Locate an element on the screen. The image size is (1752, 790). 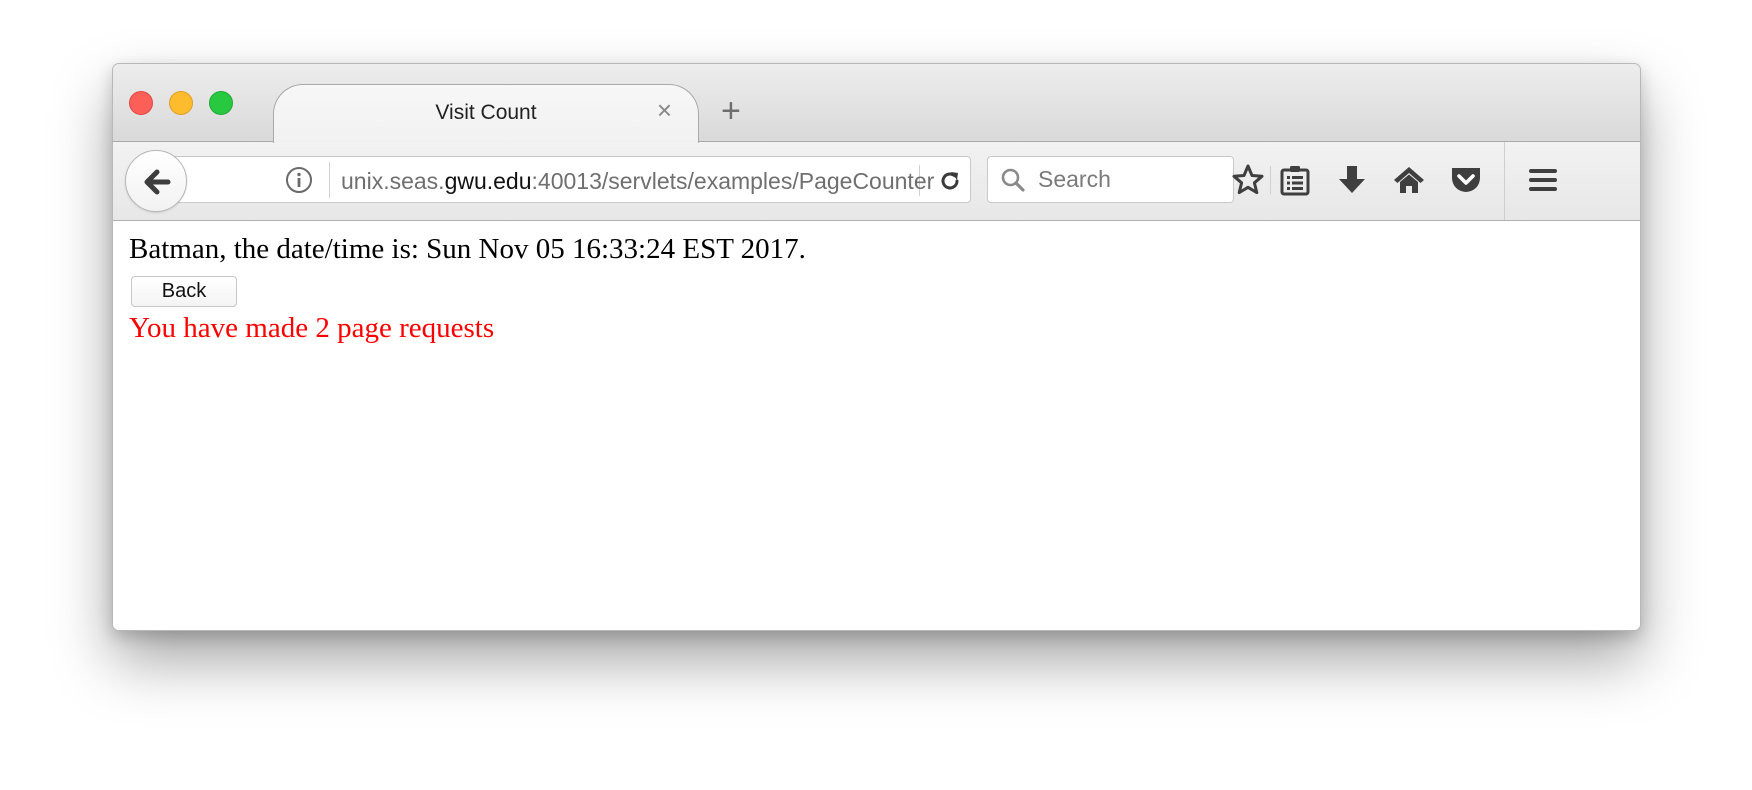
new-tab-button: + is located at coordinates (731, 111).